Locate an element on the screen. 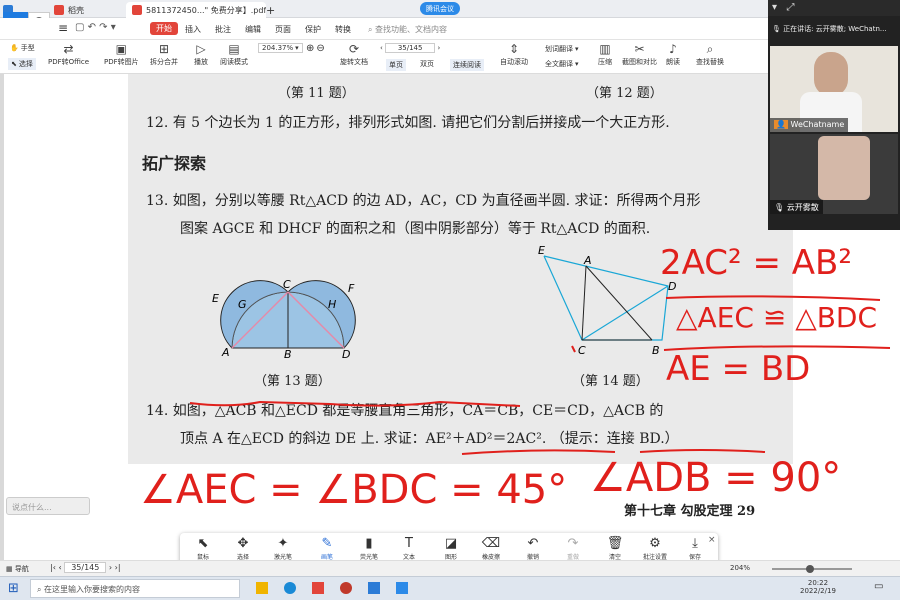 The width and height of the screenshot is (900, 600). tool-laser: ✦ 激光笔 is located at coordinates (283, 548).